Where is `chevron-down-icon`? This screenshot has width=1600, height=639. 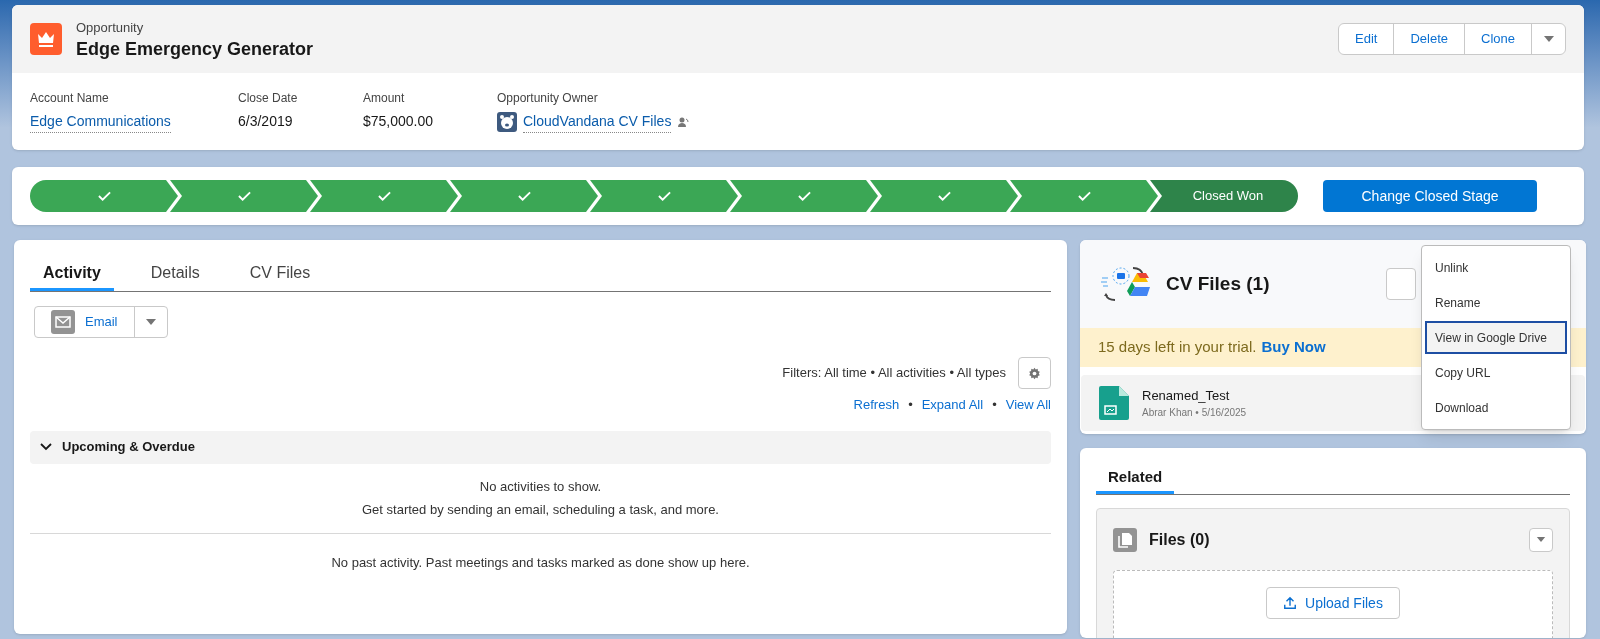
chevron-down-icon is located at coordinates (46, 447).